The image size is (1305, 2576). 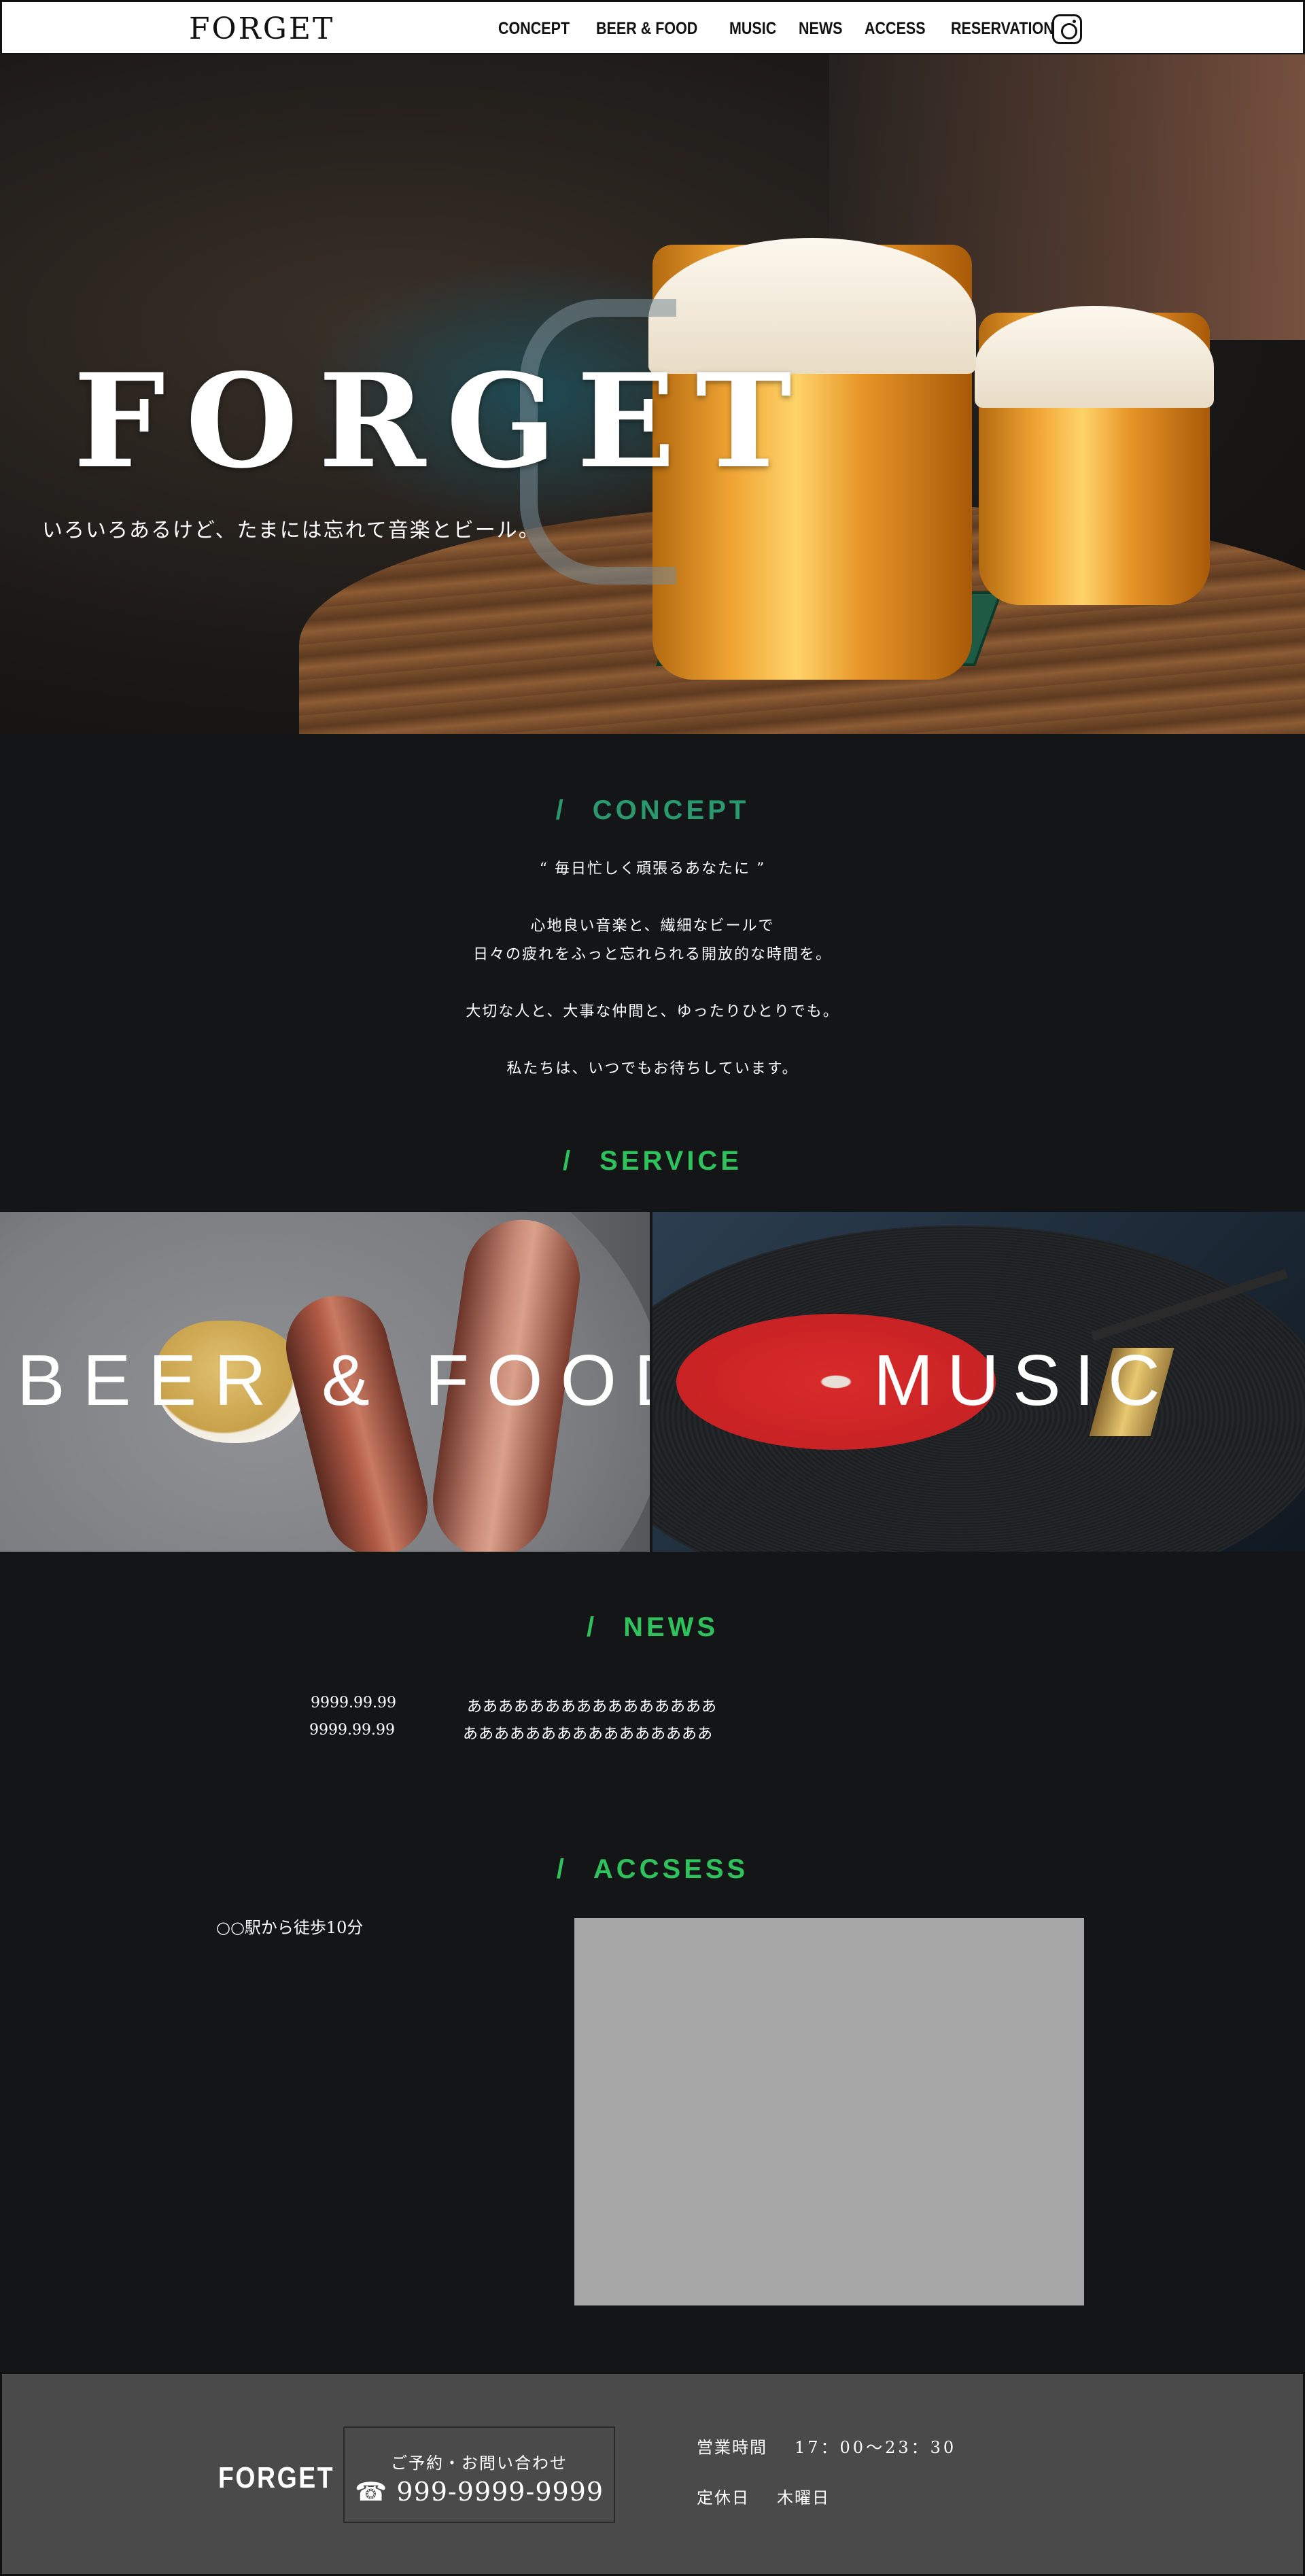 I want to click on service-heading: / SERVICE, so click(x=652, y=1161).